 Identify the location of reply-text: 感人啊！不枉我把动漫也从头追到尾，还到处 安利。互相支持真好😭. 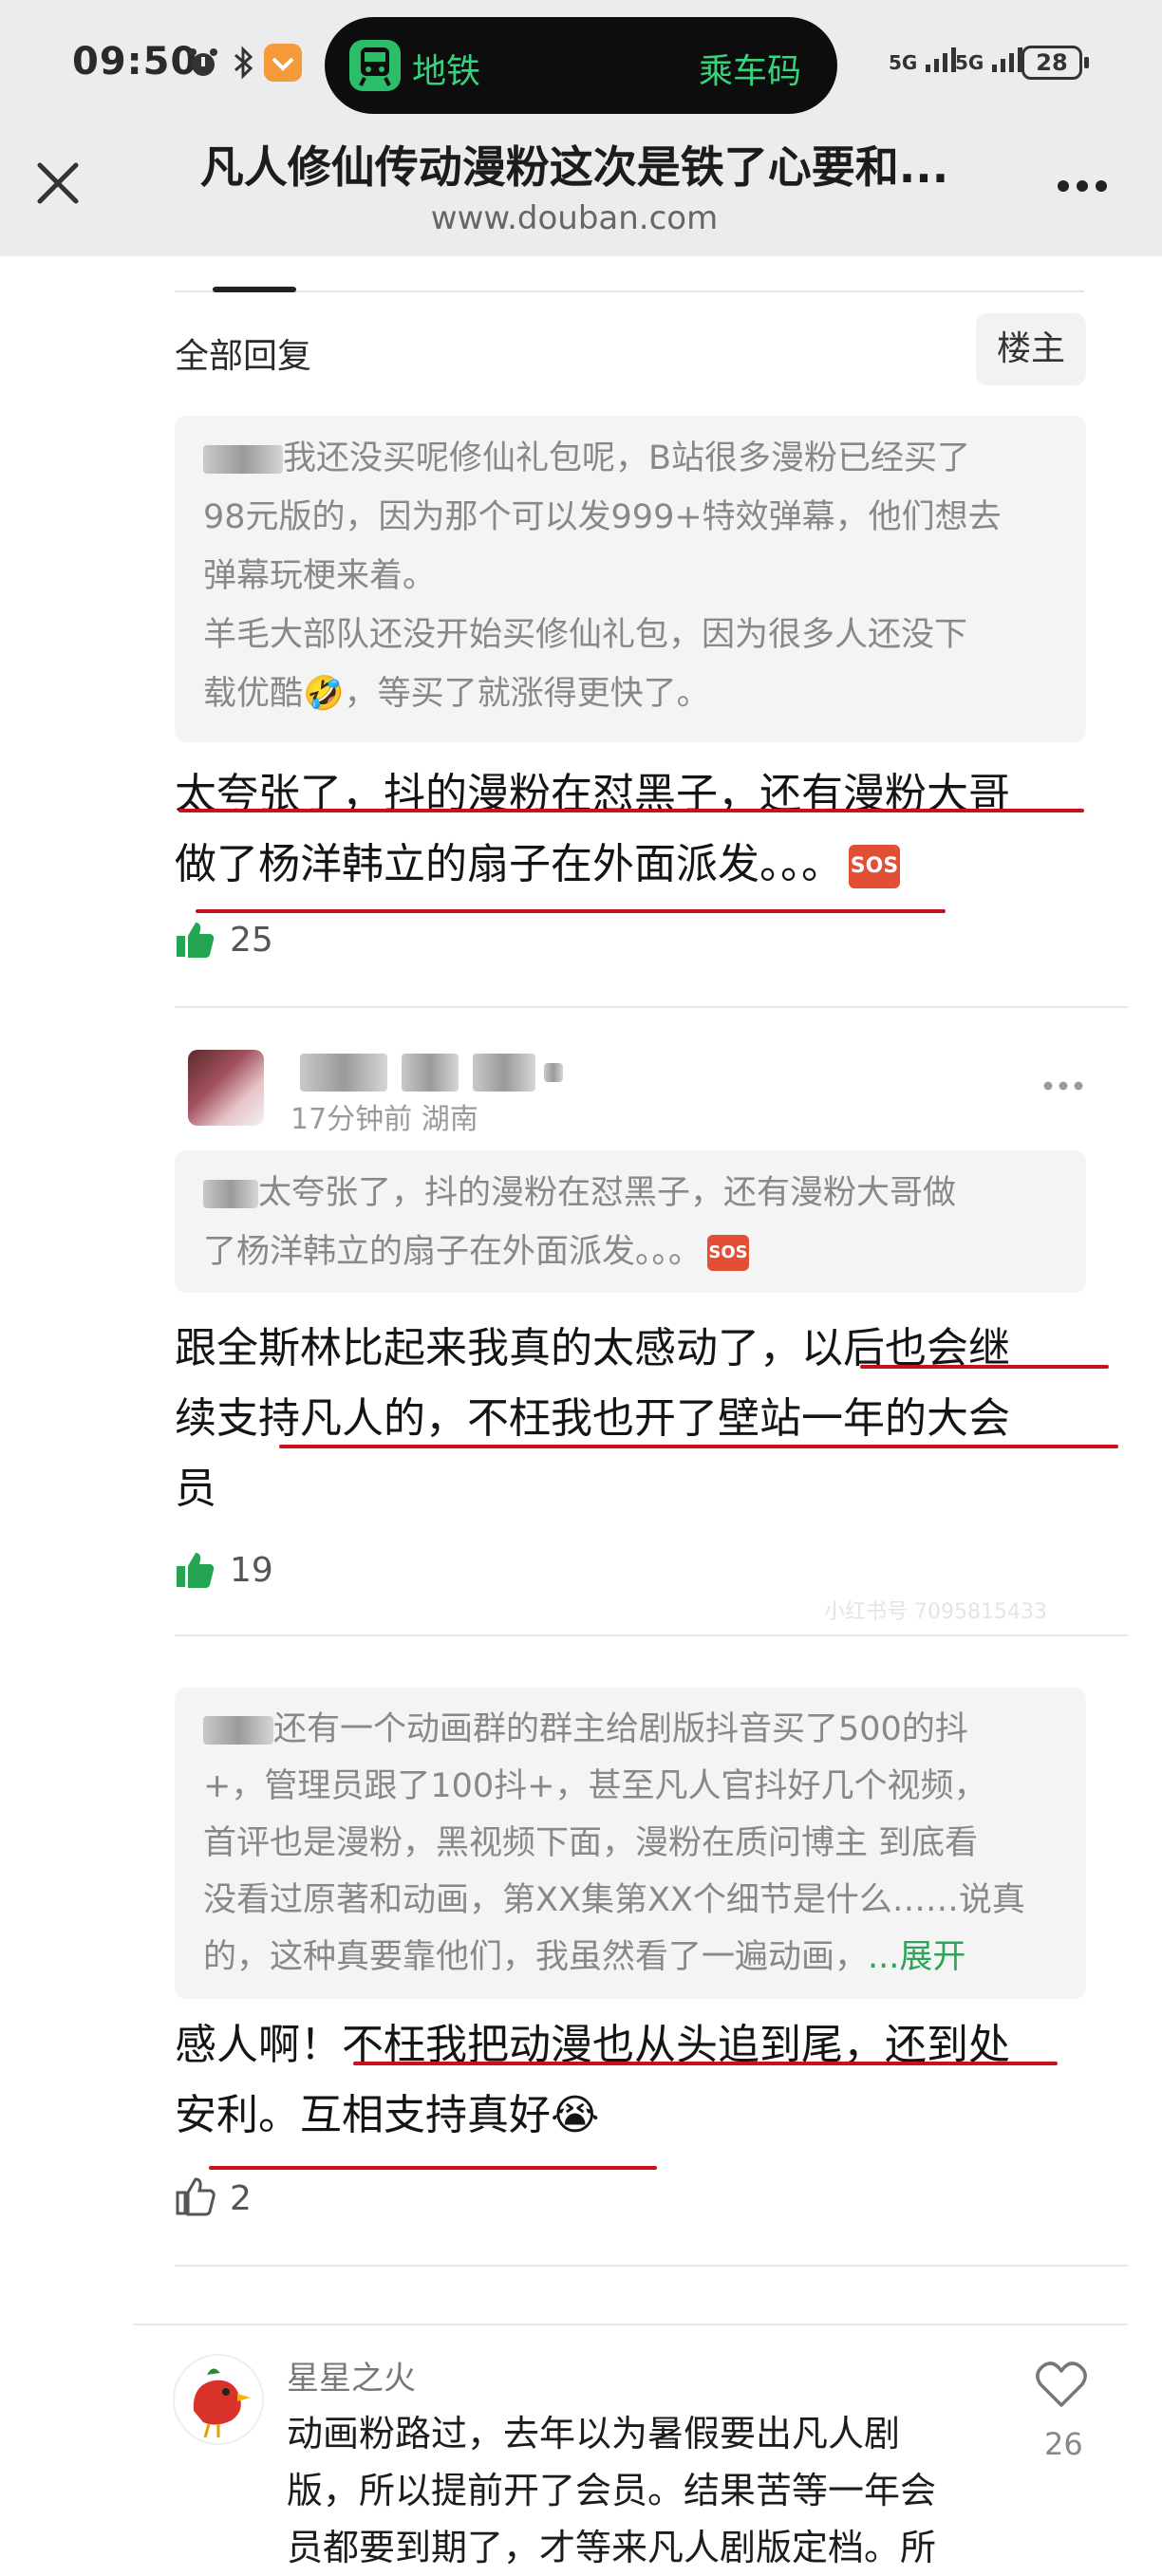
(649, 2081).